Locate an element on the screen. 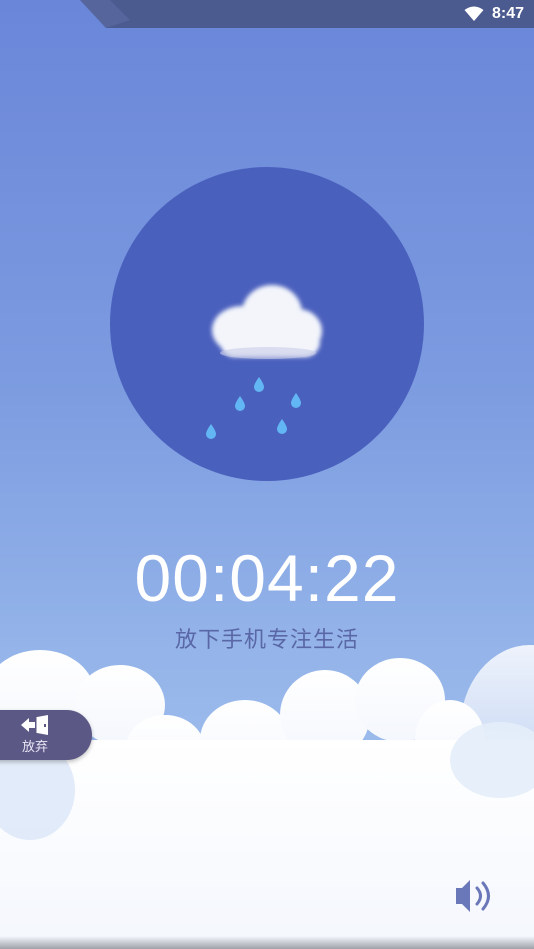 The width and height of the screenshot is (534, 949). give-up-button: 放弃 is located at coordinates (46, 735).